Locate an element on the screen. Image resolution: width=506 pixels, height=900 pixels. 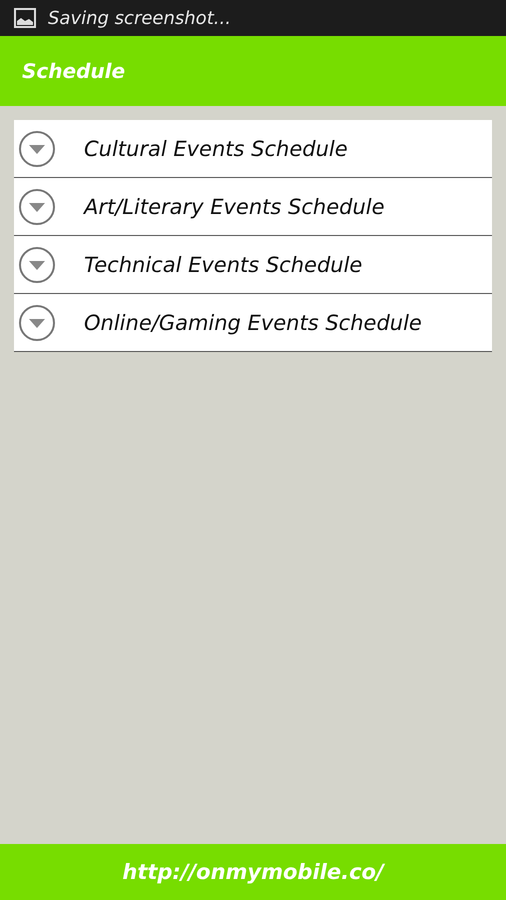
image-icon is located at coordinates (25, 18).